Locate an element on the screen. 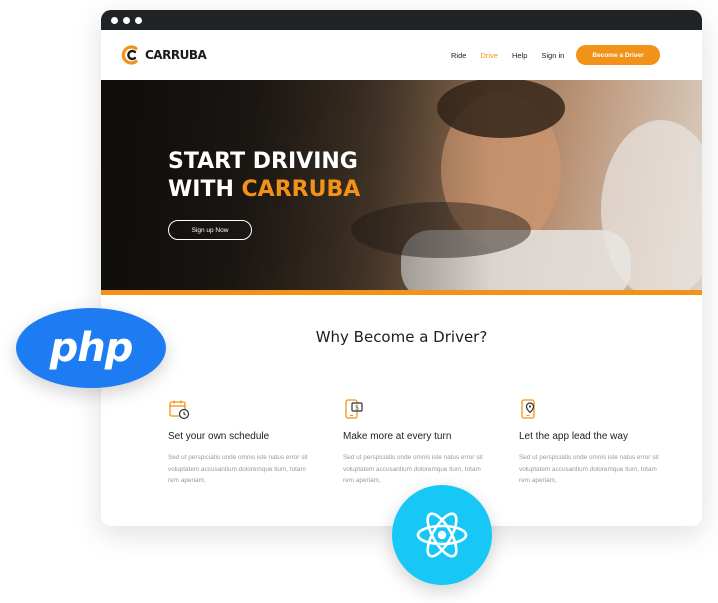 The height and width of the screenshot is (603, 718). become-driver-button: Become a Driver is located at coordinates (618, 55).